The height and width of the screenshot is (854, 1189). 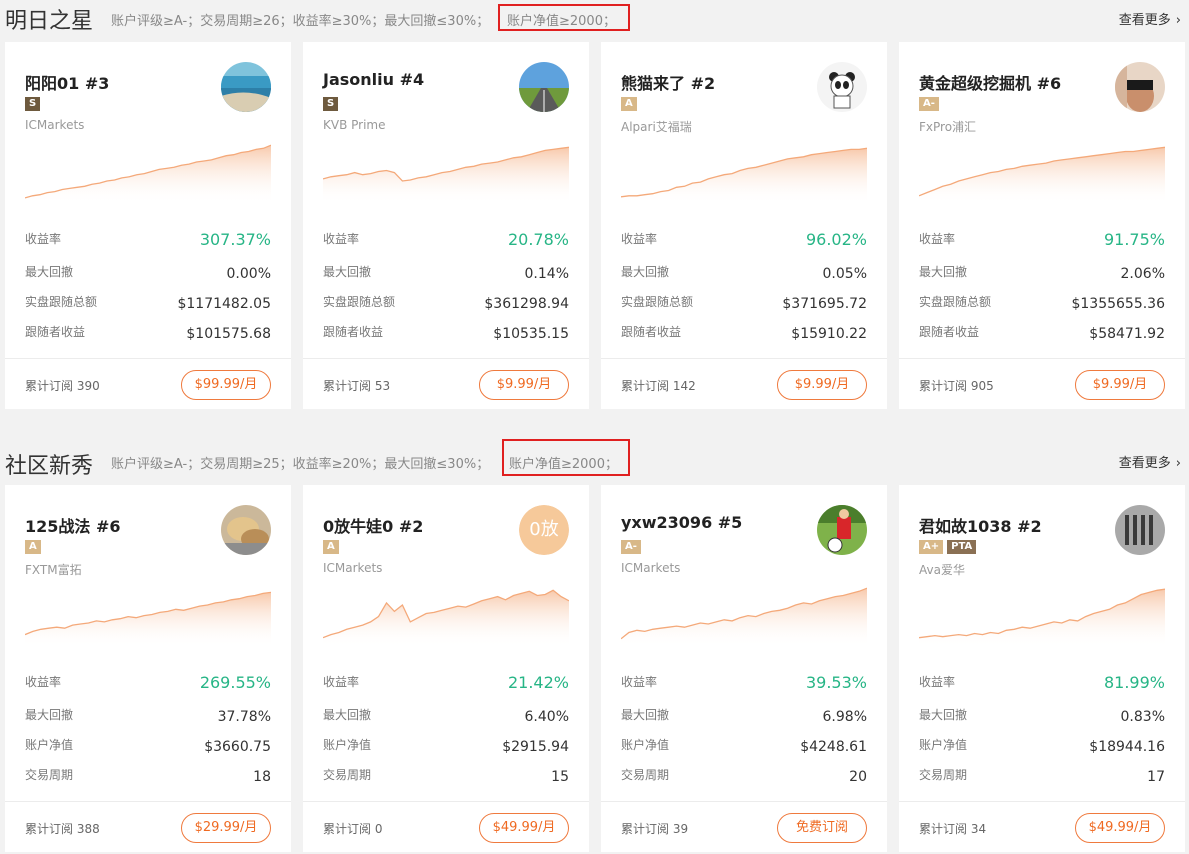 I want to click on broker-name: FXTM富拓, so click(x=53, y=570).